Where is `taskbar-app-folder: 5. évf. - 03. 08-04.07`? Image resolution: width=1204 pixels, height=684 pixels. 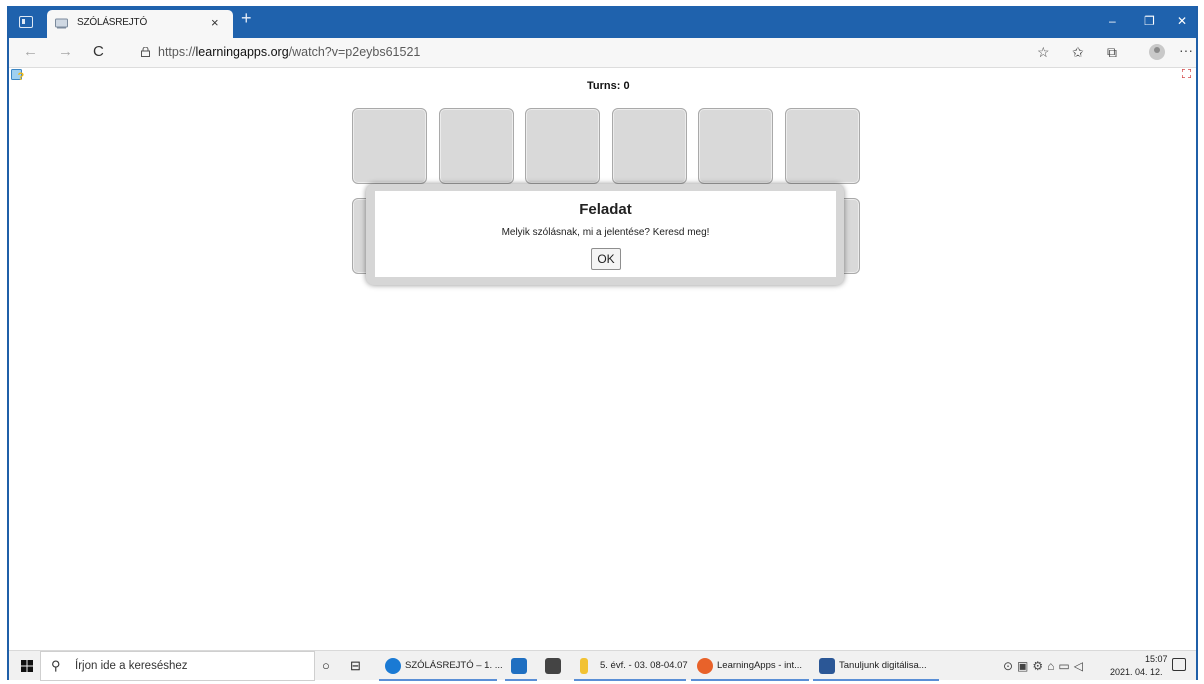
taskbar-app-folder: 5. évf. - 03. 08-04.07 is located at coordinates (631, 666).